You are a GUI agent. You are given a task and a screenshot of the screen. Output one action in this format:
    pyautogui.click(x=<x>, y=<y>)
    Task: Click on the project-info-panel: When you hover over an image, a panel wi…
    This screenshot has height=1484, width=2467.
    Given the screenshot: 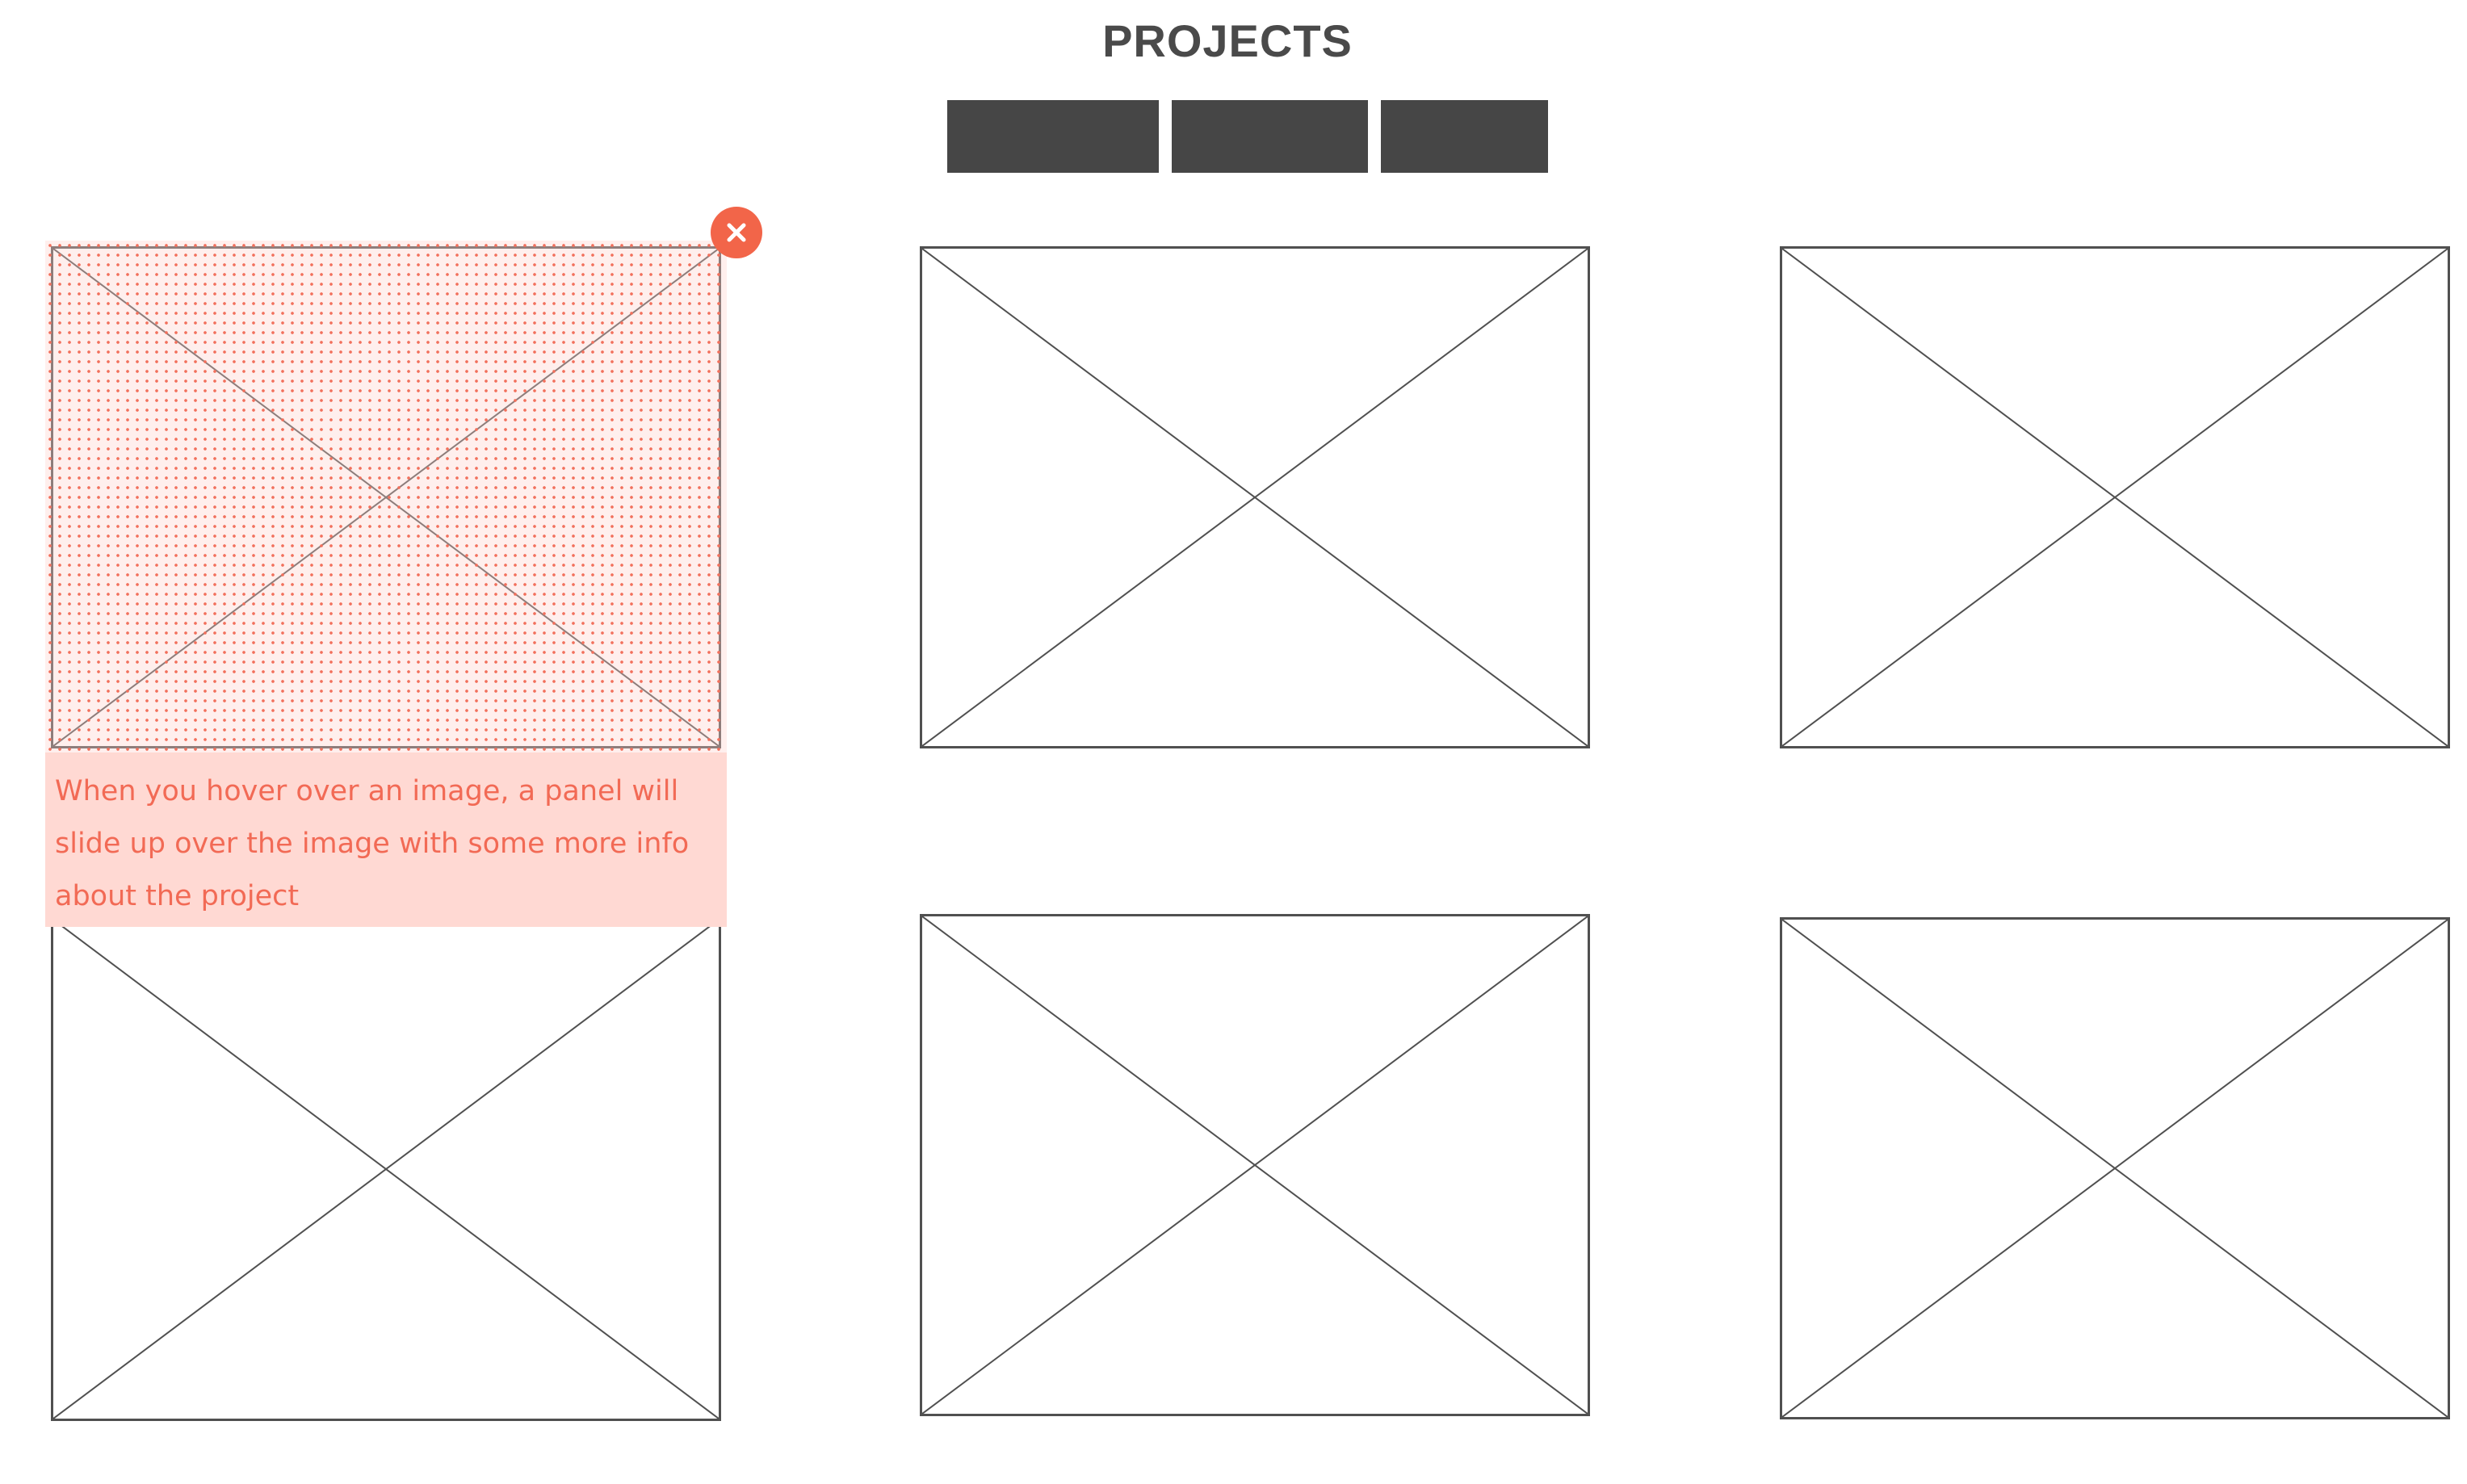 What is the action you would take?
    pyautogui.click(x=386, y=840)
    